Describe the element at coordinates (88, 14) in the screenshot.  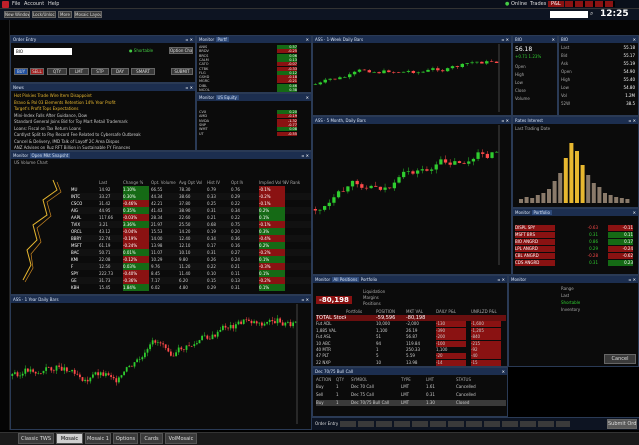
I see `mosaic-layout-button: Mosaic Layout` at that location.